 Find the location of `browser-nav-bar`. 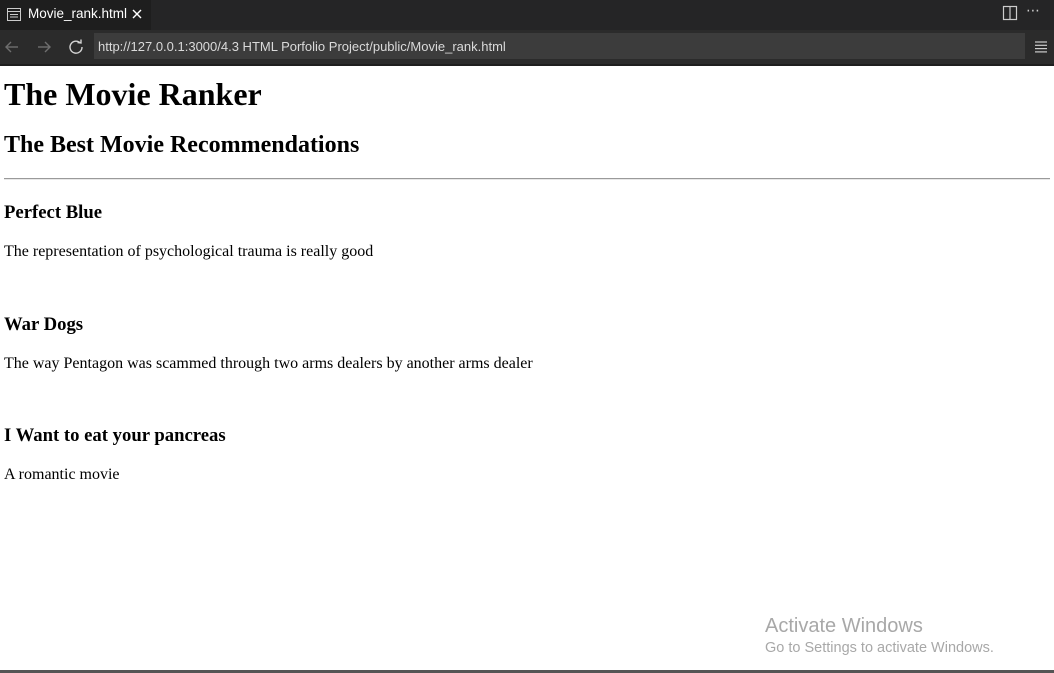

browser-nav-bar is located at coordinates (527, 47).